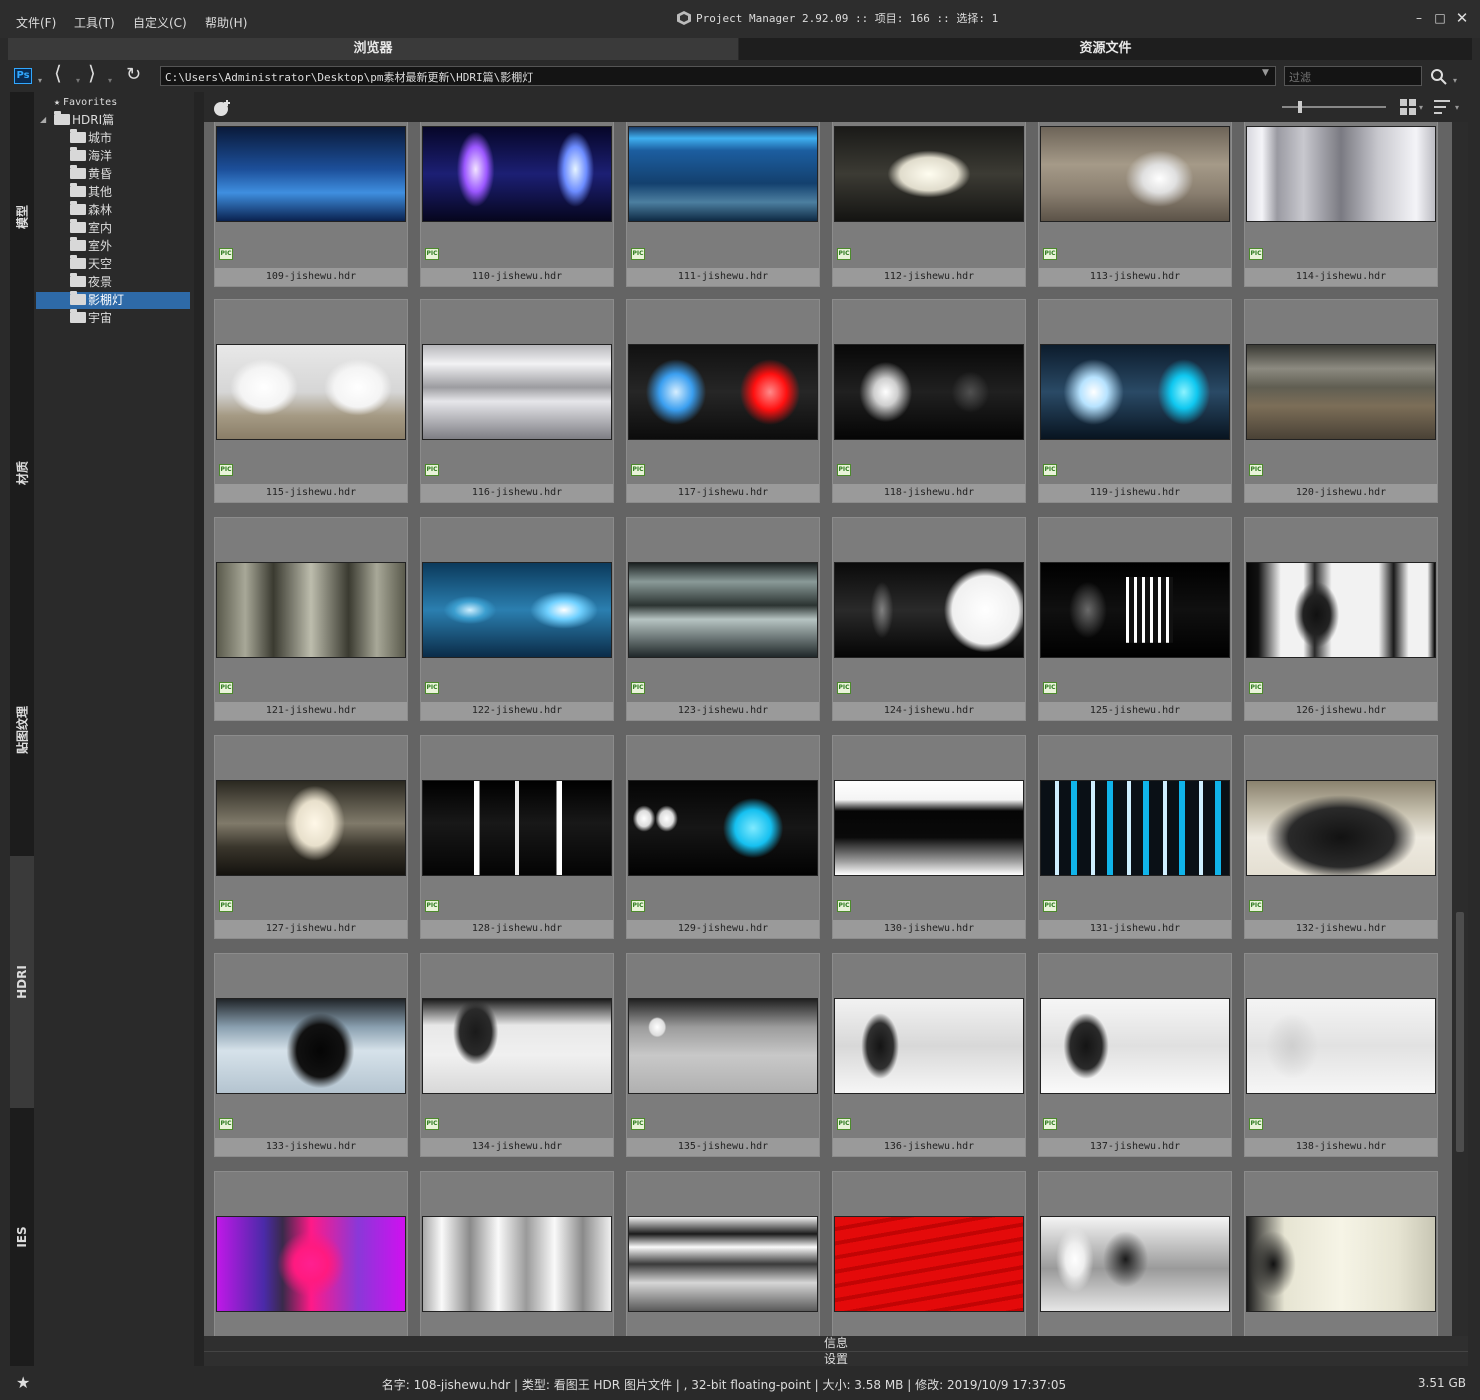  I want to click on menu-customize: 自定义(C), so click(160, 22).